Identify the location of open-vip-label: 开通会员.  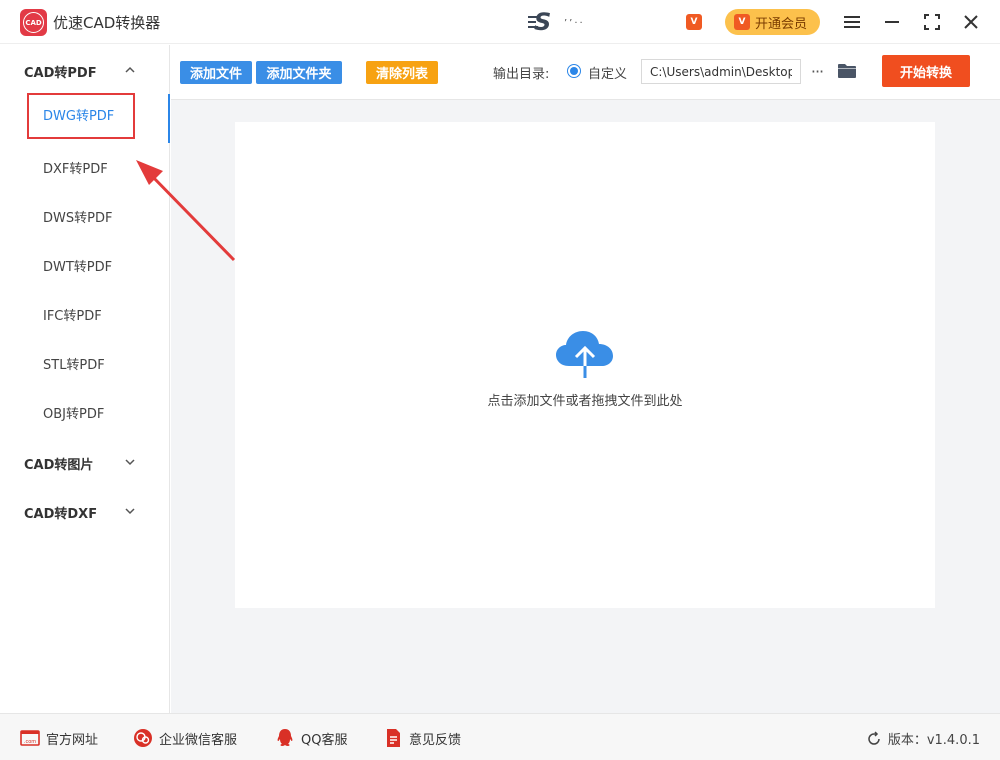
(781, 24).